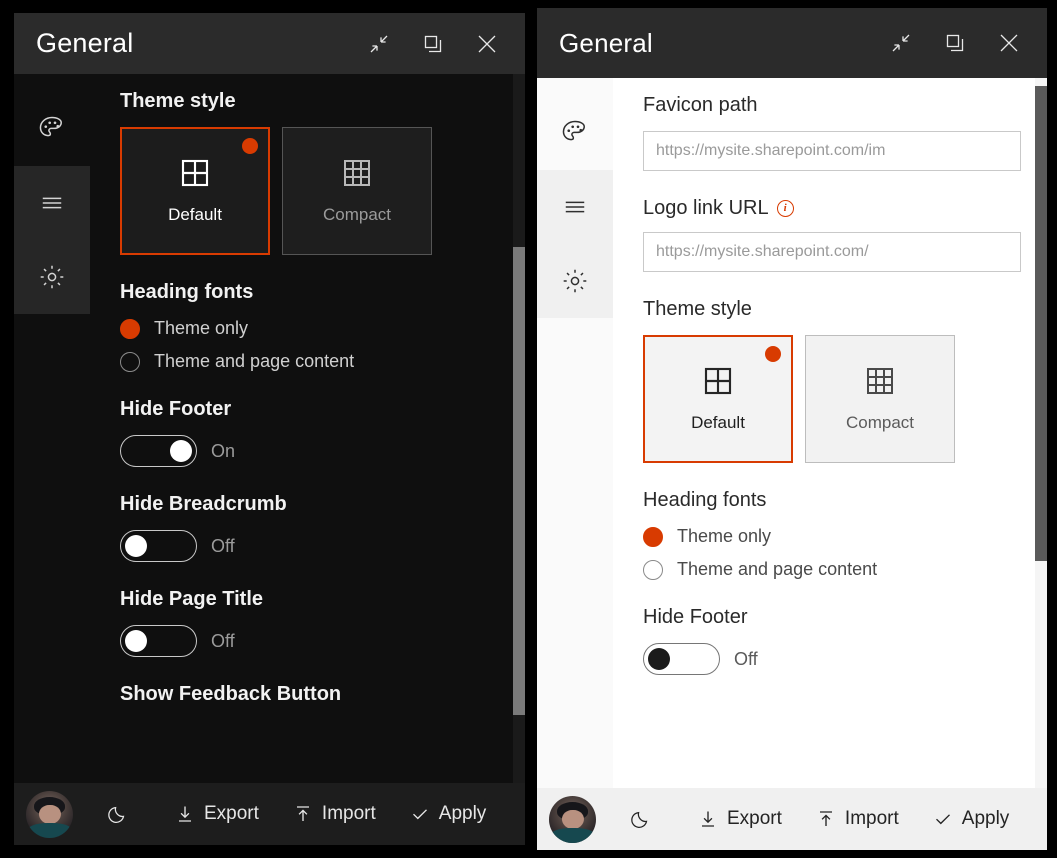 The image size is (1057, 858). What do you see at coordinates (158, 546) in the screenshot?
I see `hide-breadcrumb-toggle` at bounding box center [158, 546].